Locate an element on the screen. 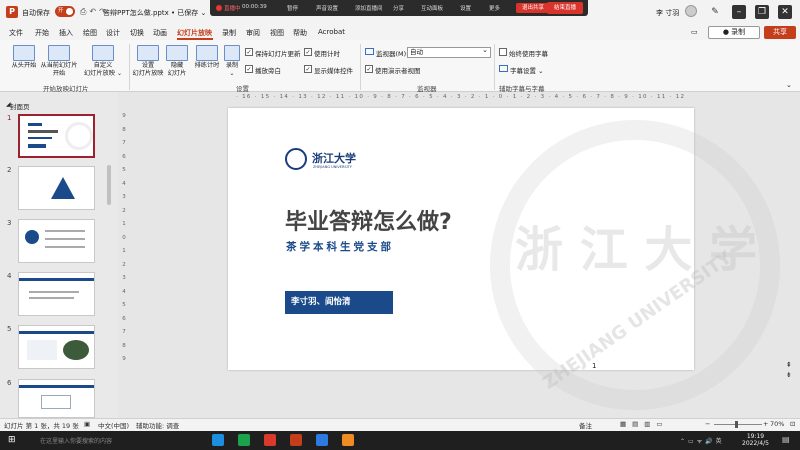 This screenshot has width=800, height=450. monitor-select: 自动 is located at coordinates (449, 52).